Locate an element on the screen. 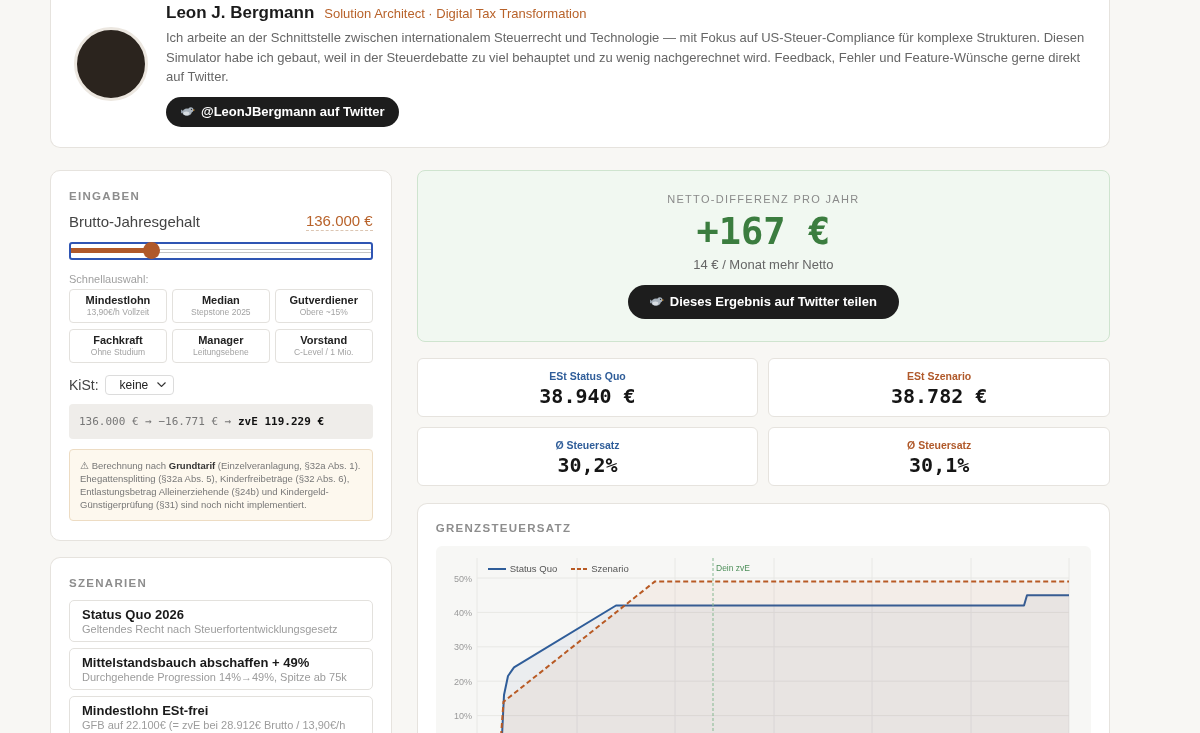 The height and width of the screenshot is (733, 1200). church-tax-select: keine is located at coordinates (139, 384).